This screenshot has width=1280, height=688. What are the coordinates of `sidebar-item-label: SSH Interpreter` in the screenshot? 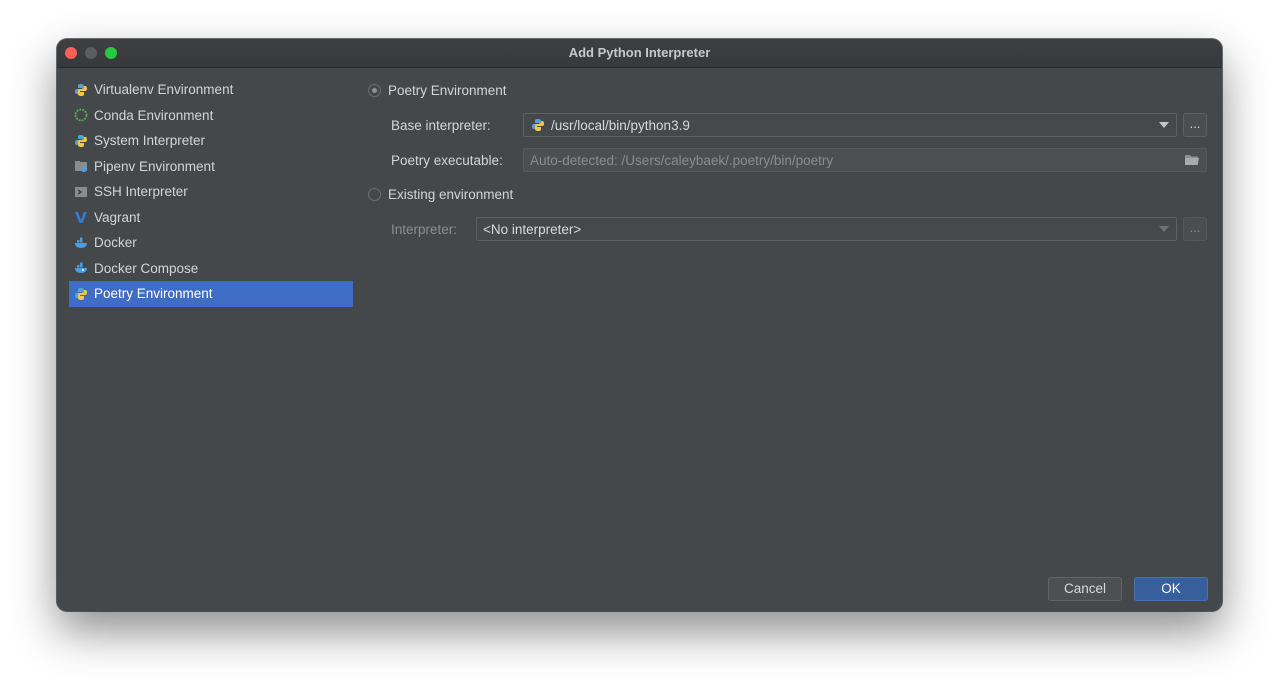 It's located at (141, 192).